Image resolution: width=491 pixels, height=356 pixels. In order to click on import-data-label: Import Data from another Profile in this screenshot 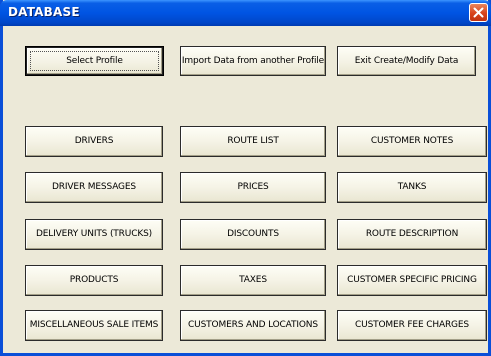, I will do `click(253, 61)`.